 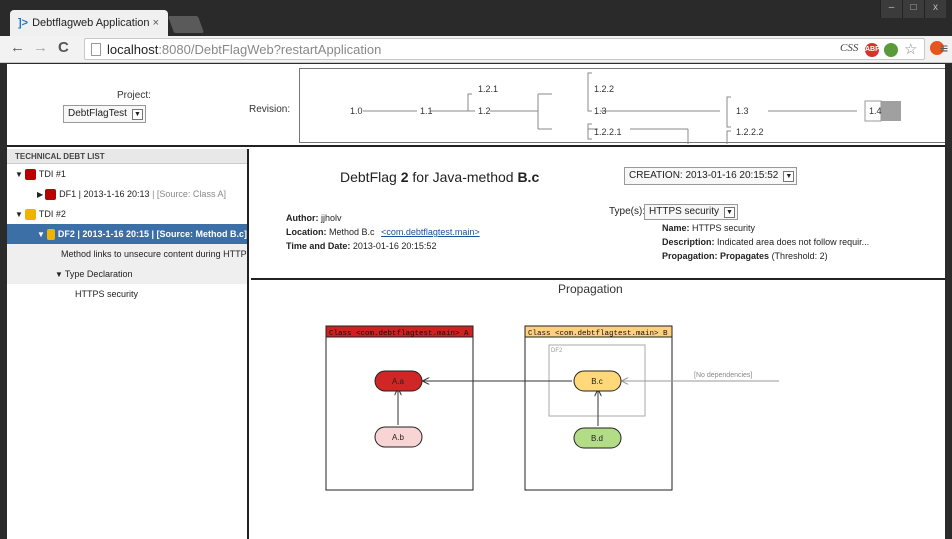 I want to click on browser-menu-icon: ≡, so click(x=944, y=48).